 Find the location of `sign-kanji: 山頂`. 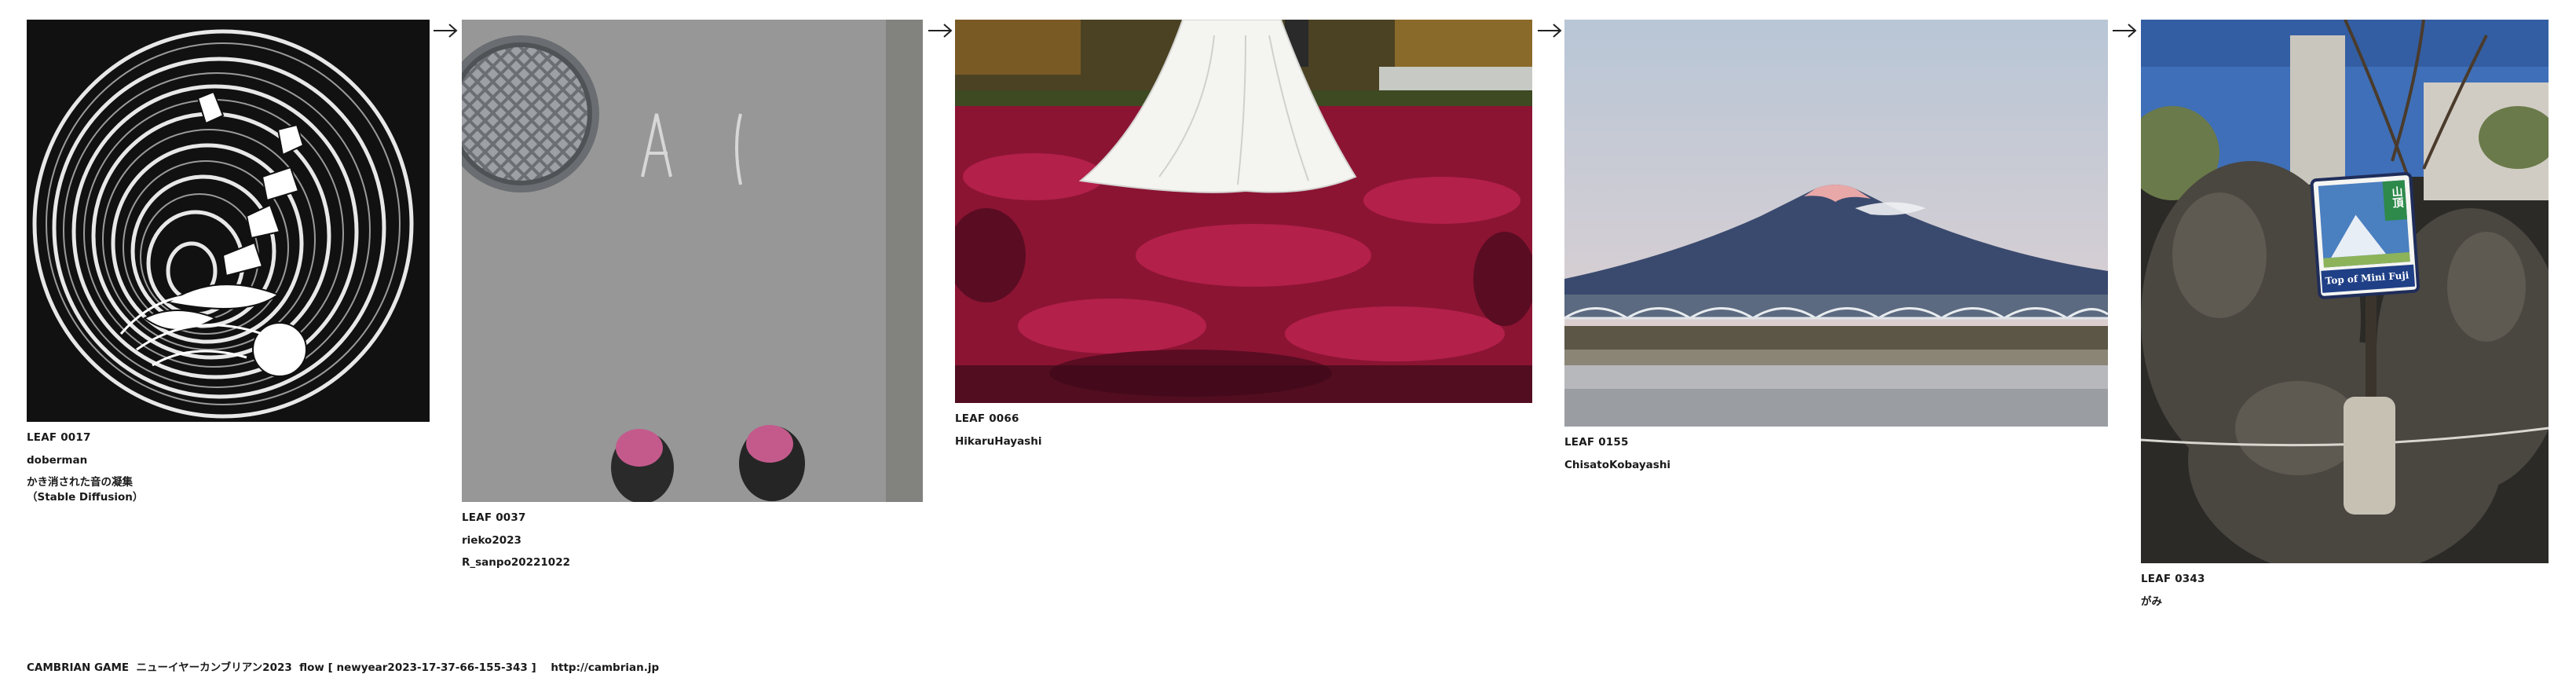

sign-kanji: 山頂 is located at coordinates (2397, 197).